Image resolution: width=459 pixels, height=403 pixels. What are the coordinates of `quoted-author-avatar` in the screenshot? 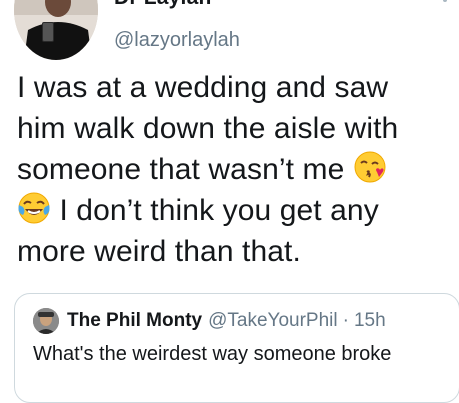 It's located at (46, 321).